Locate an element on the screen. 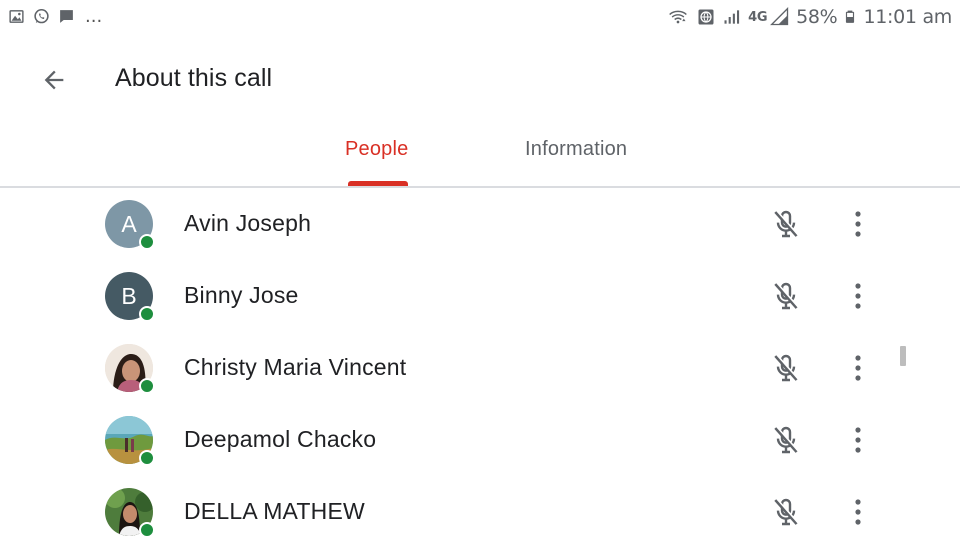 This screenshot has height=540, width=960. signal-icon is located at coordinates (732, 17).